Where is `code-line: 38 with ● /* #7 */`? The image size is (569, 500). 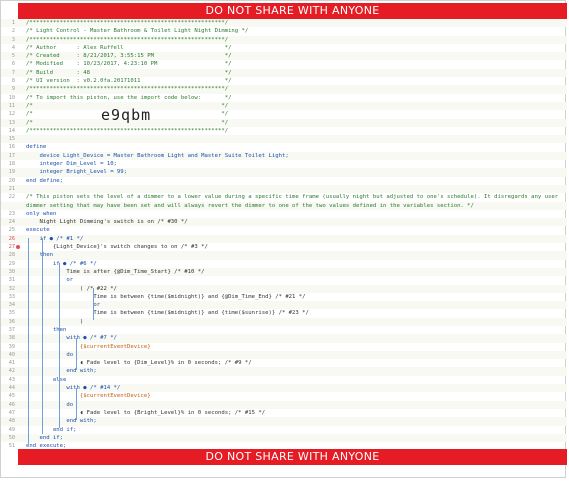 code-line: 38 with ● /* #7 */ is located at coordinates (284, 338).